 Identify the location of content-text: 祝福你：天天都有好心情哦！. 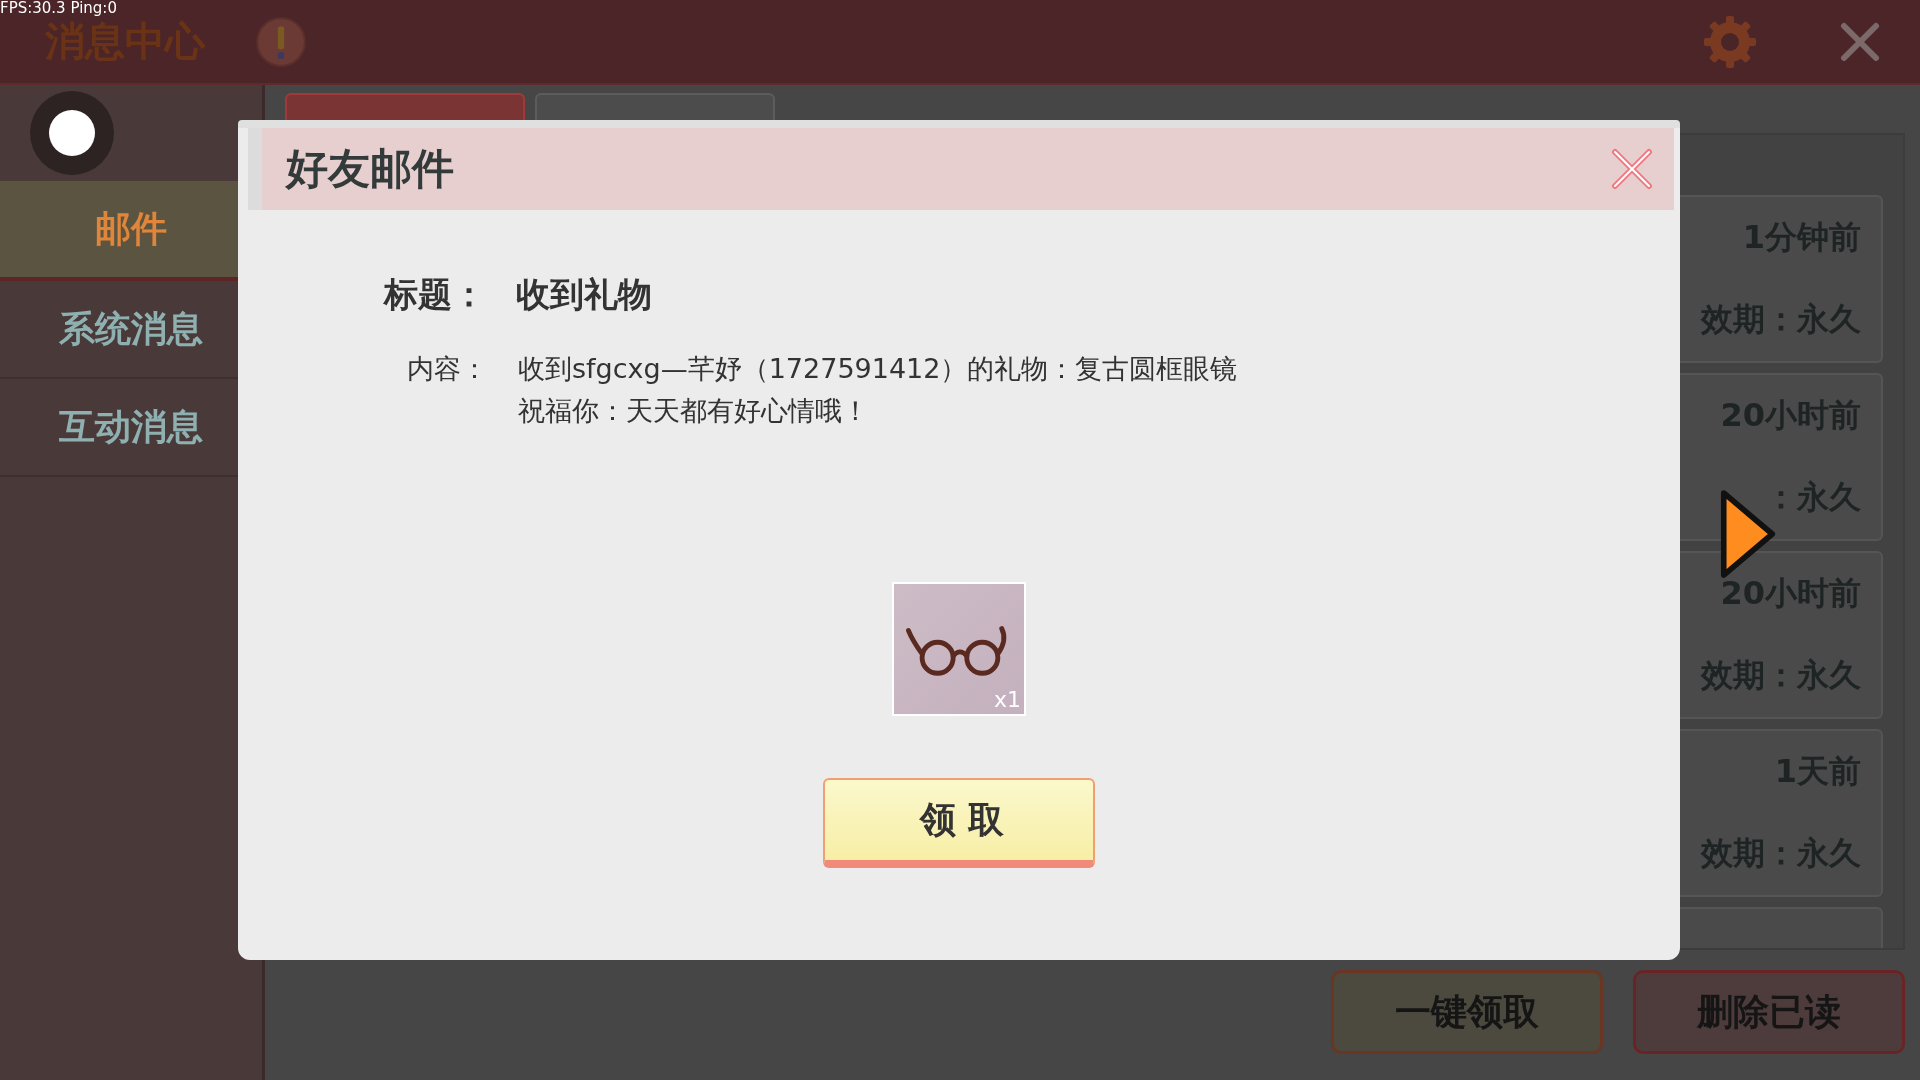
(694, 411).